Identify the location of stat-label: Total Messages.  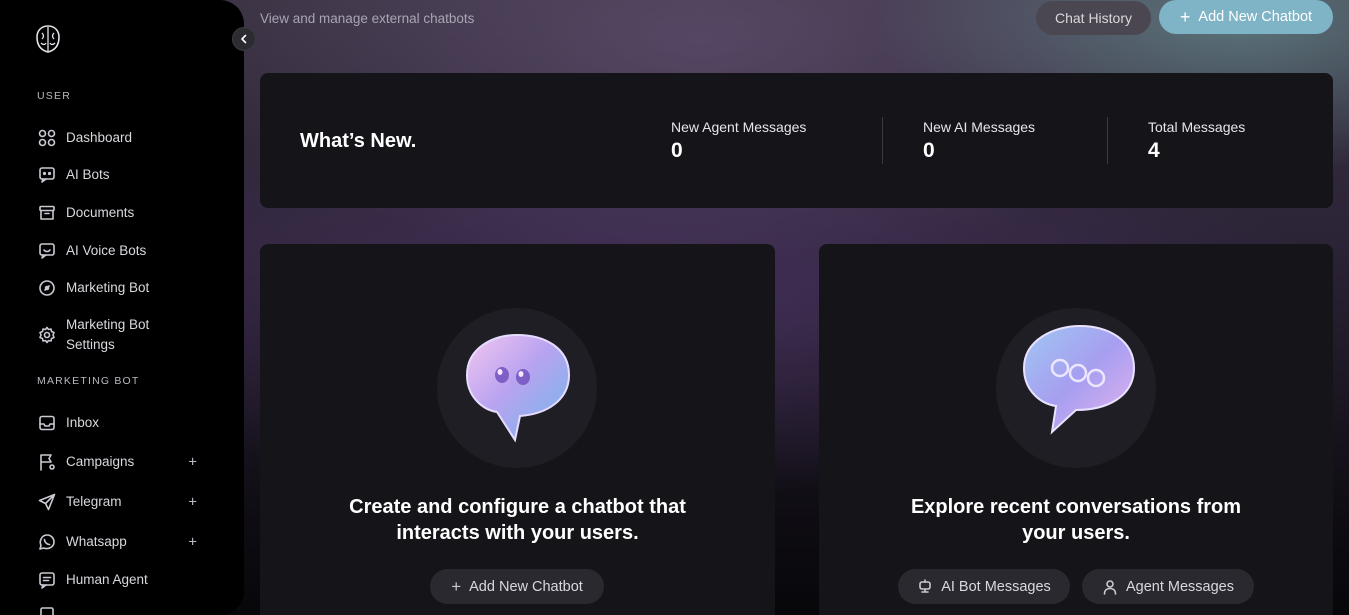
(1197, 127).